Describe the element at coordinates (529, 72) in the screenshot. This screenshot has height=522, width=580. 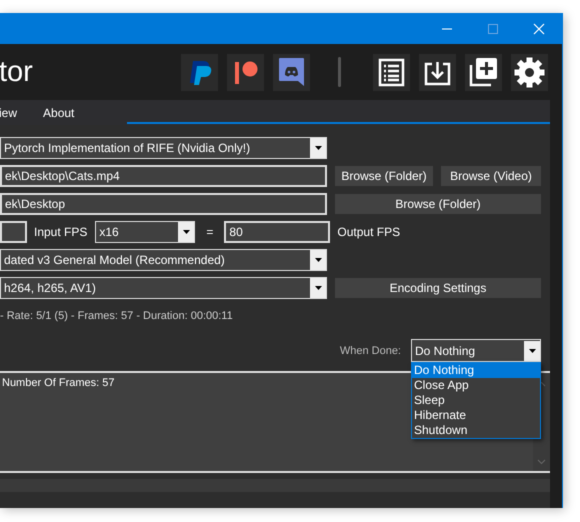
I see `settings-icon` at that location.